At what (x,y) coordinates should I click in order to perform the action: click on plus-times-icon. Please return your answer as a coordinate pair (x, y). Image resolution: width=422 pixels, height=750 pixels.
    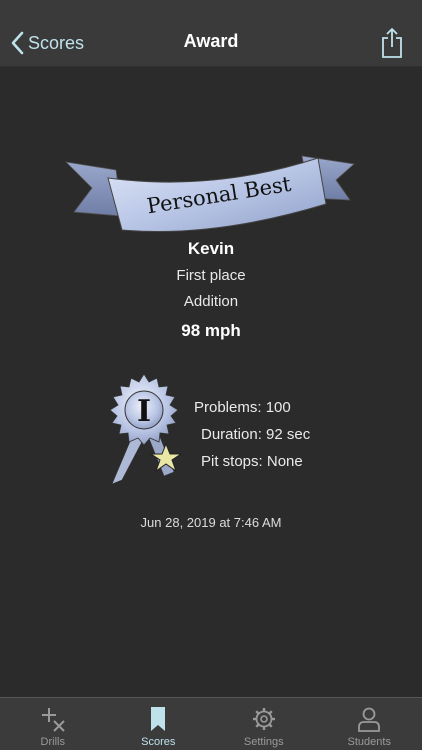
    Looking at the image, I should click on (53, 720).